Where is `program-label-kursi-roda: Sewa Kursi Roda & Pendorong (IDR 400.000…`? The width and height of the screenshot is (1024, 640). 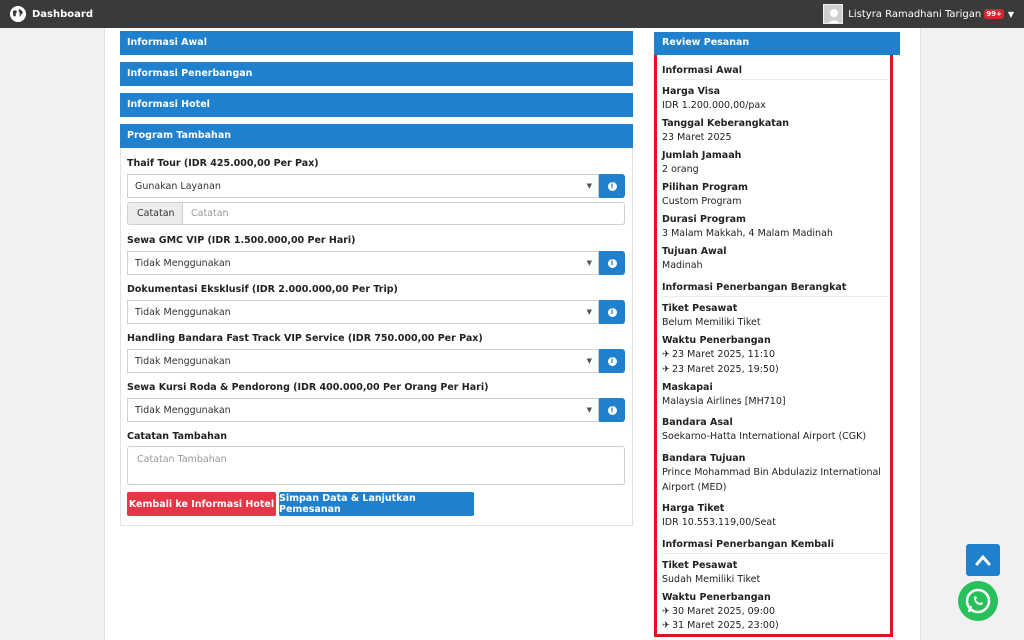 program-label-kursi-roda: Sewa Kursi Roda & Pendorong (IDR 400.000… is located at coordinates (308, 387).